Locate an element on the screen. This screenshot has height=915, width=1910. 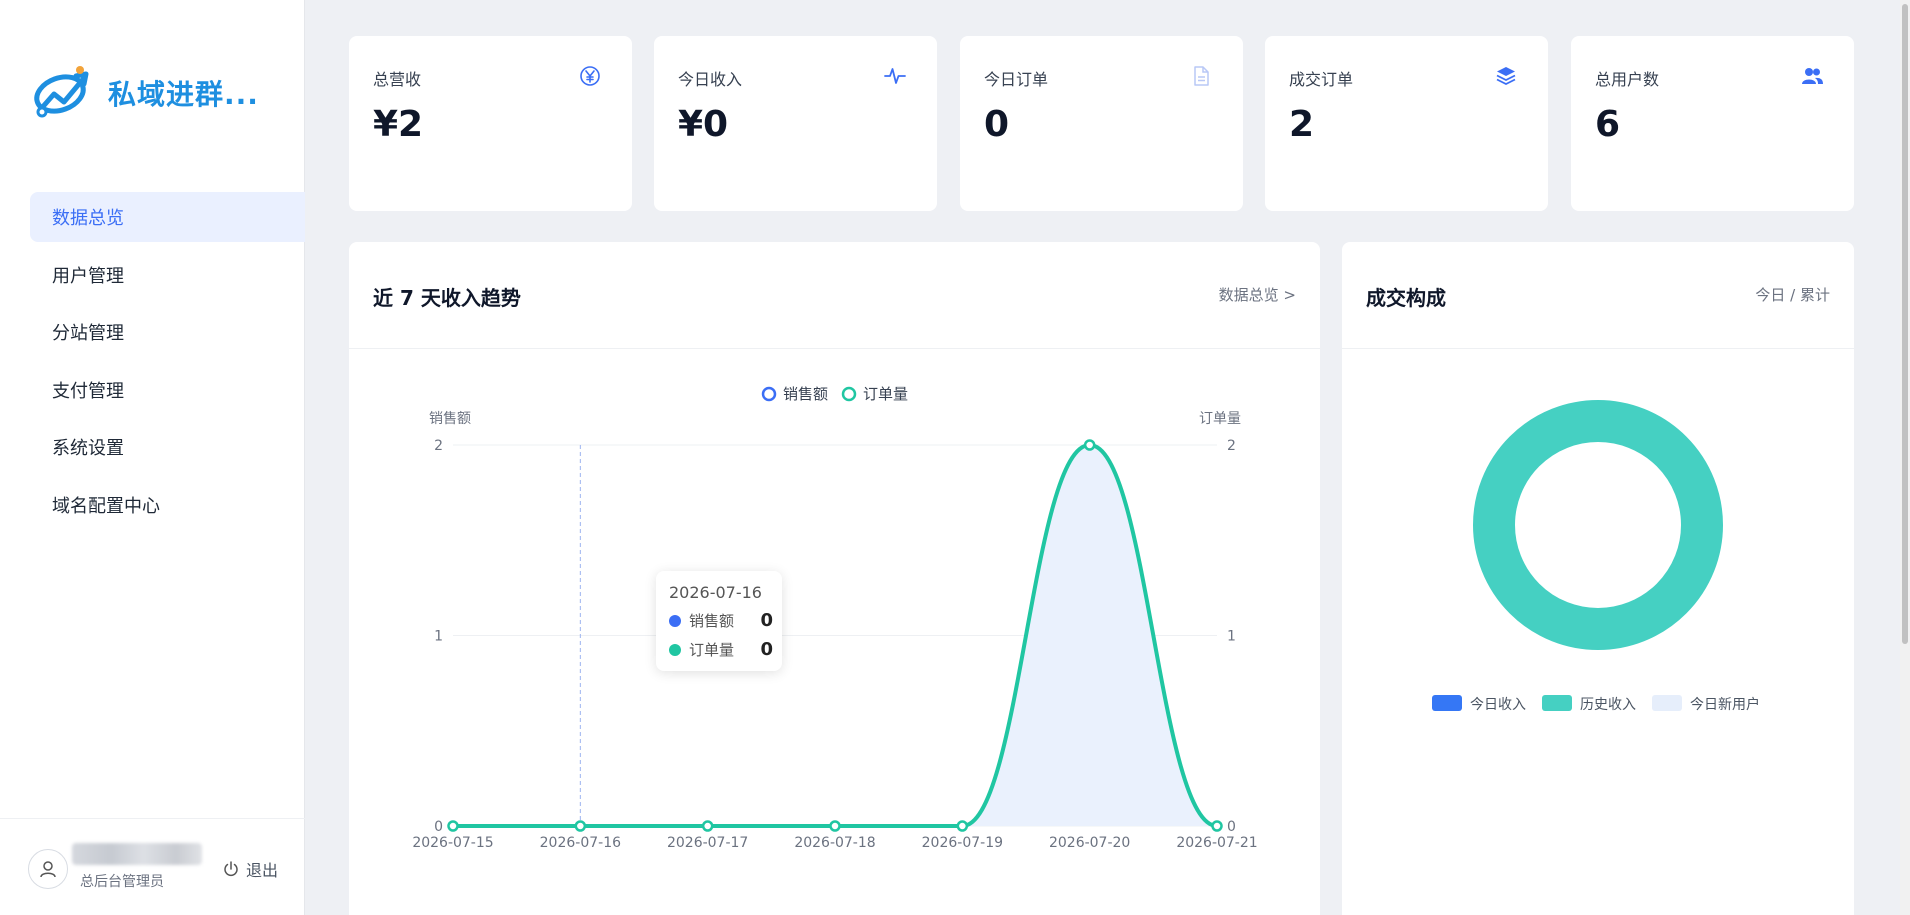
stat-label: 总营收 is located at coordinates (397, 79).